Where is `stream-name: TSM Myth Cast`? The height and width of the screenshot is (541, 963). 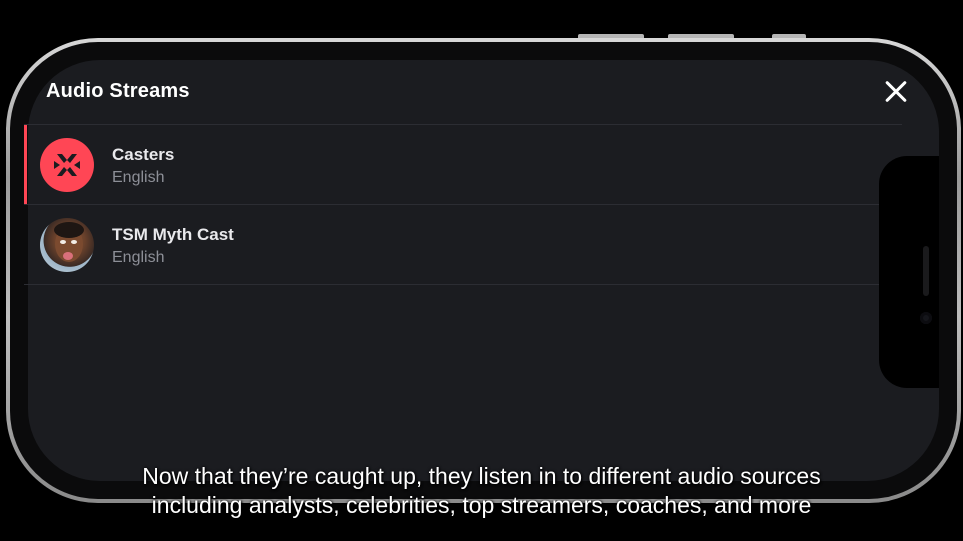
stream-name: TSM Myth Cast is located at coordinates (173, 234).